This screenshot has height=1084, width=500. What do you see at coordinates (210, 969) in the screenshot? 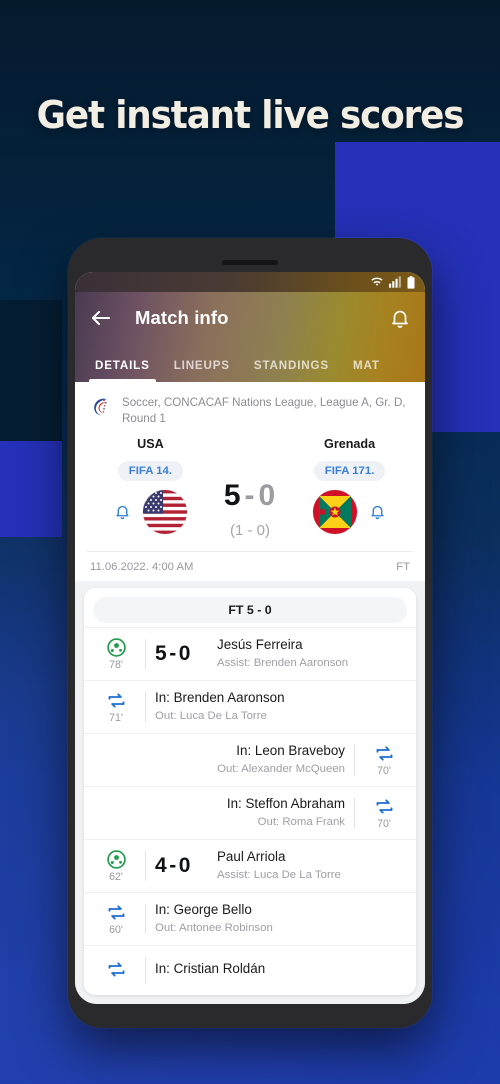
I see `event-title: In: Cristian Roldán` at bounding box center [210, 969].